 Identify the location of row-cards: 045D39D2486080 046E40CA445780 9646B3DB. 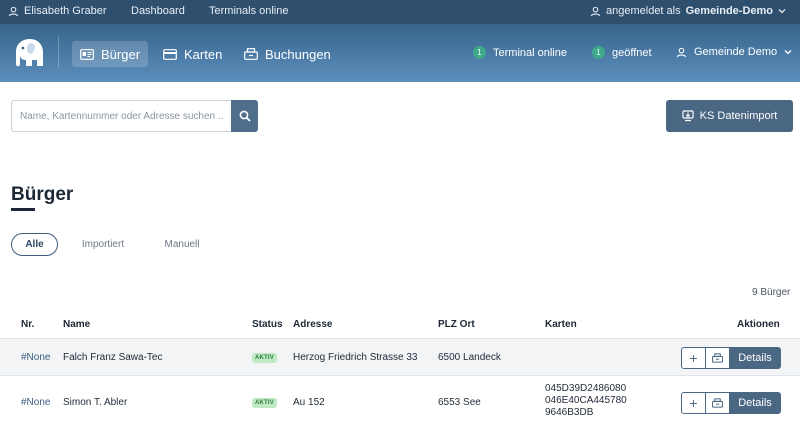
(586, 401).